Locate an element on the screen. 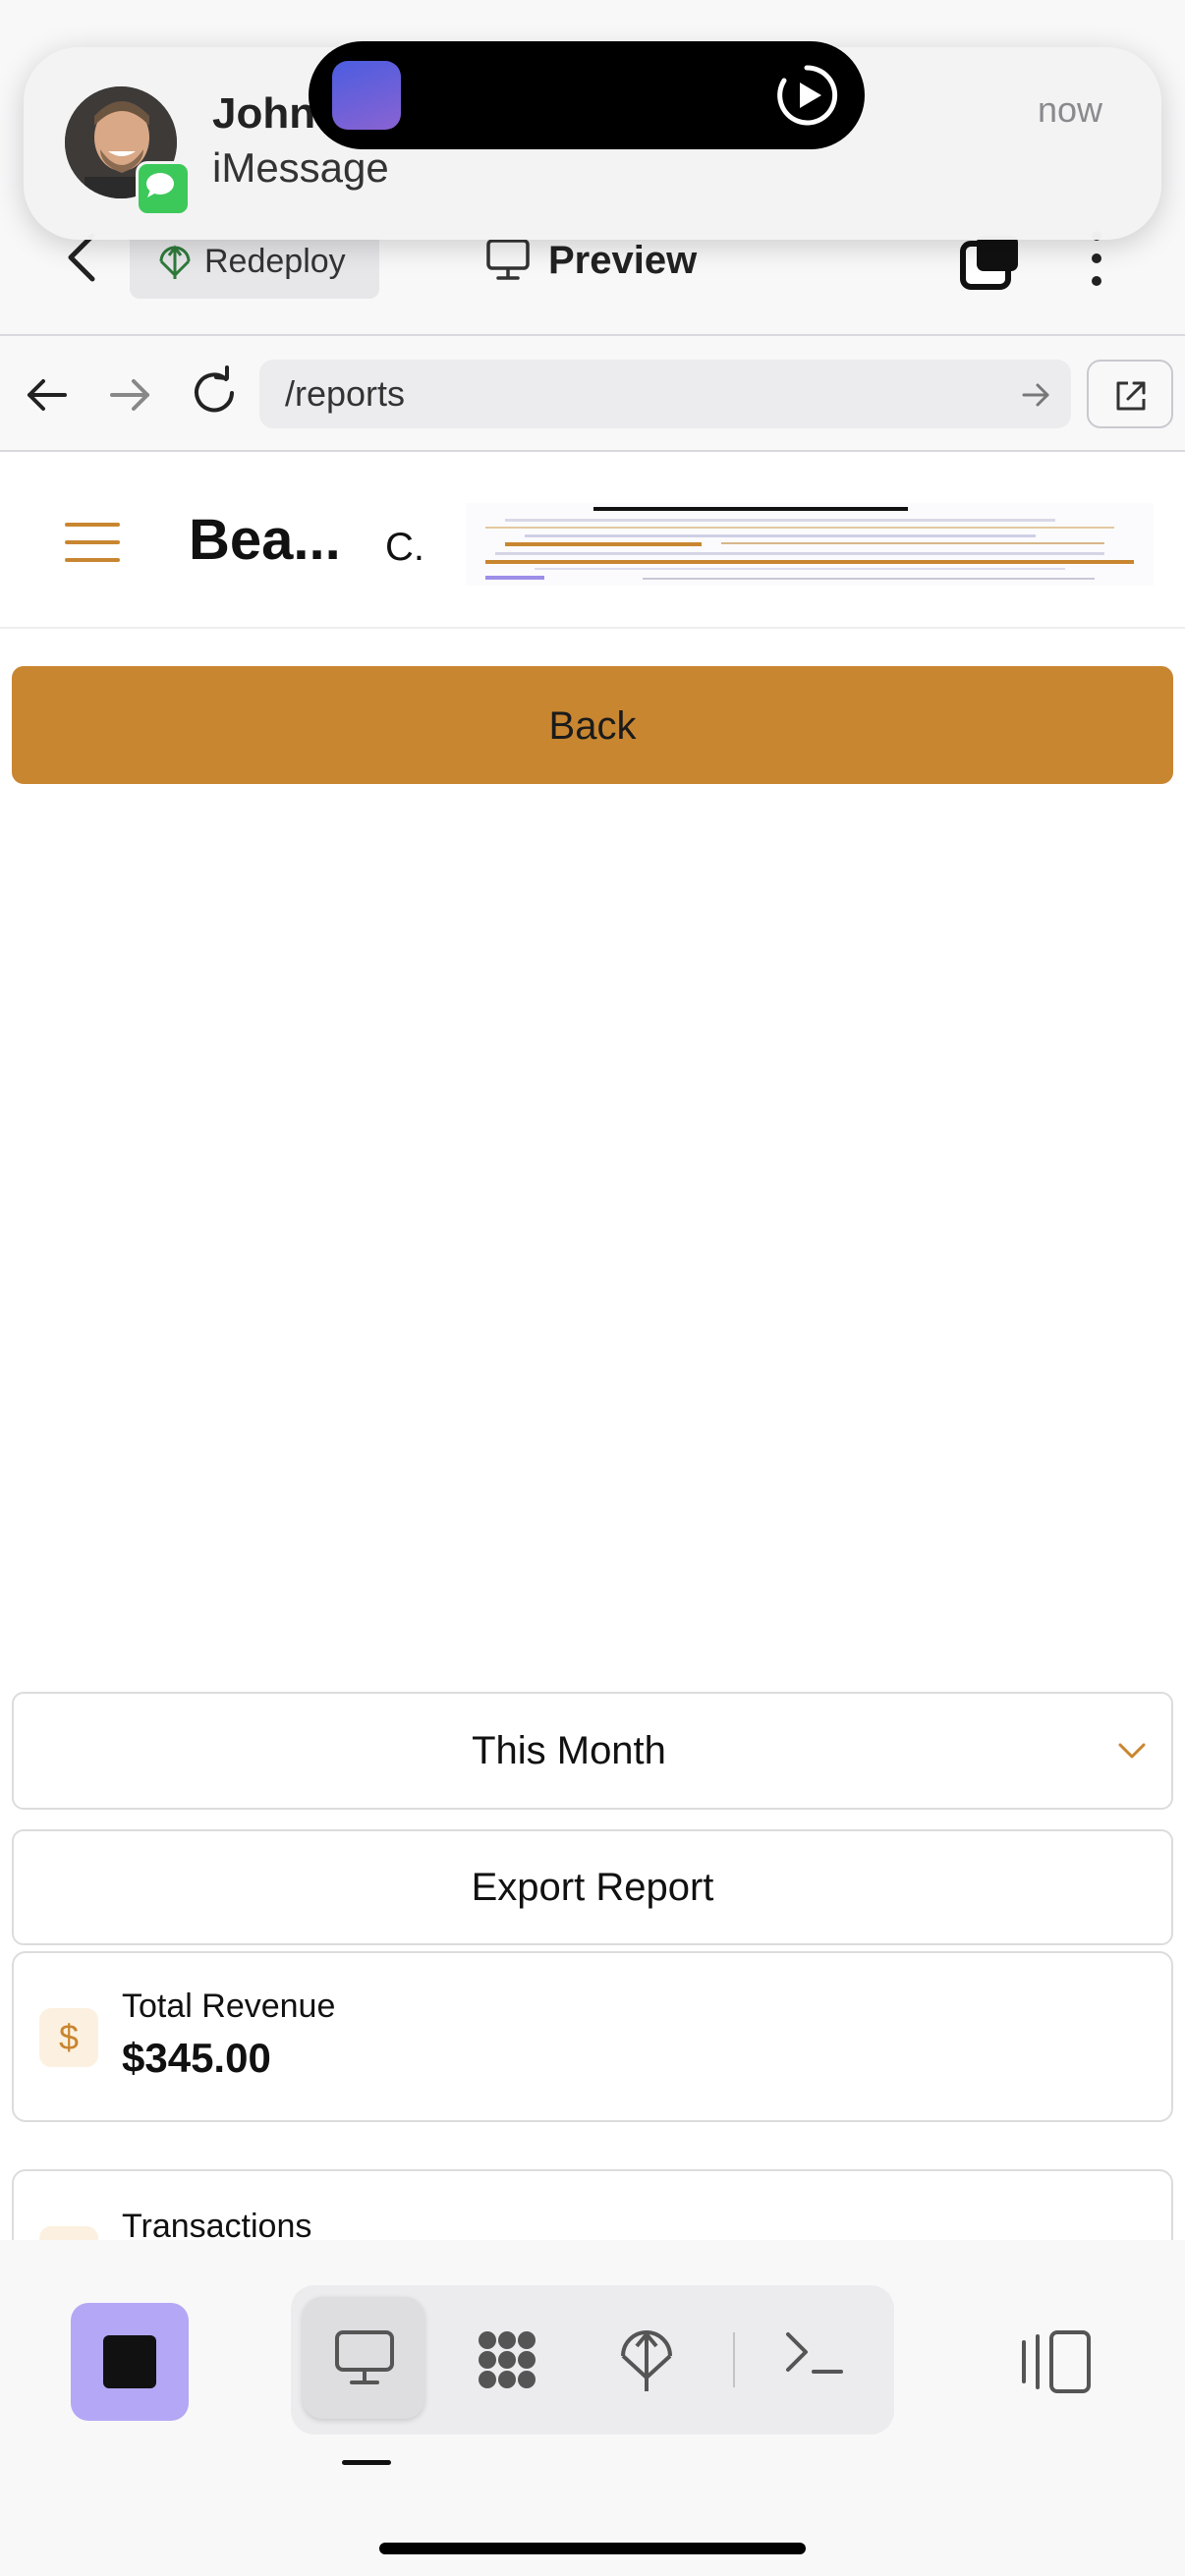  home-indicator is located at coordinates (592, 2548).